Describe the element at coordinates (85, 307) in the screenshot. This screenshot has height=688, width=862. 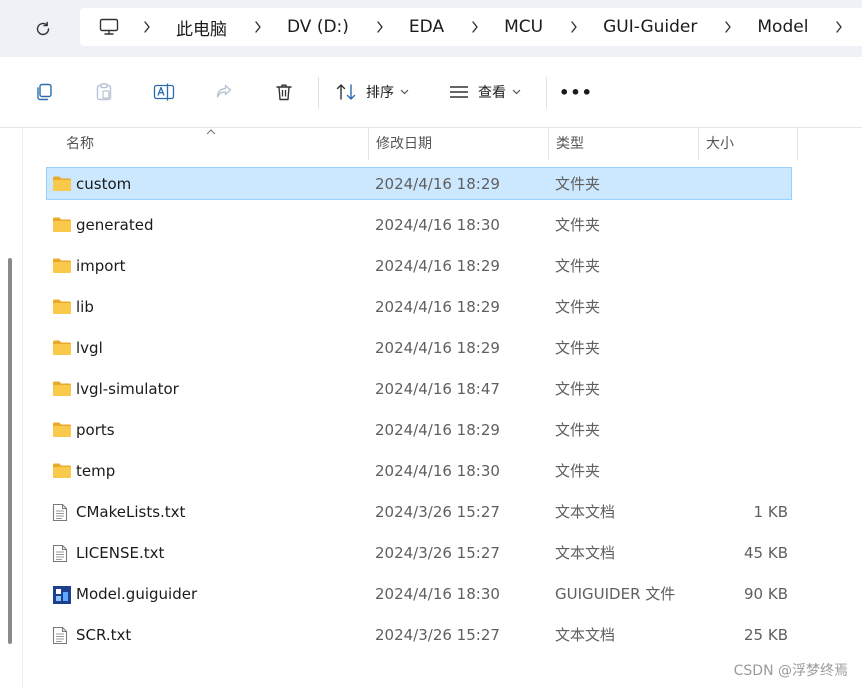
I see `file-name: lib` at that location.